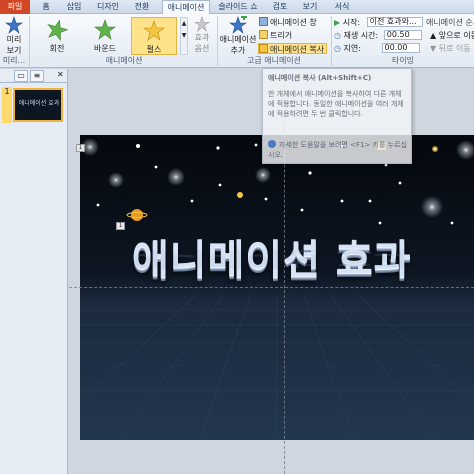 This screenshot has width=474, height=474. What do you see at coordinates (338, 22) in the screenshot?
I see `start-icon: ▶` at bounding box center [338, 22].